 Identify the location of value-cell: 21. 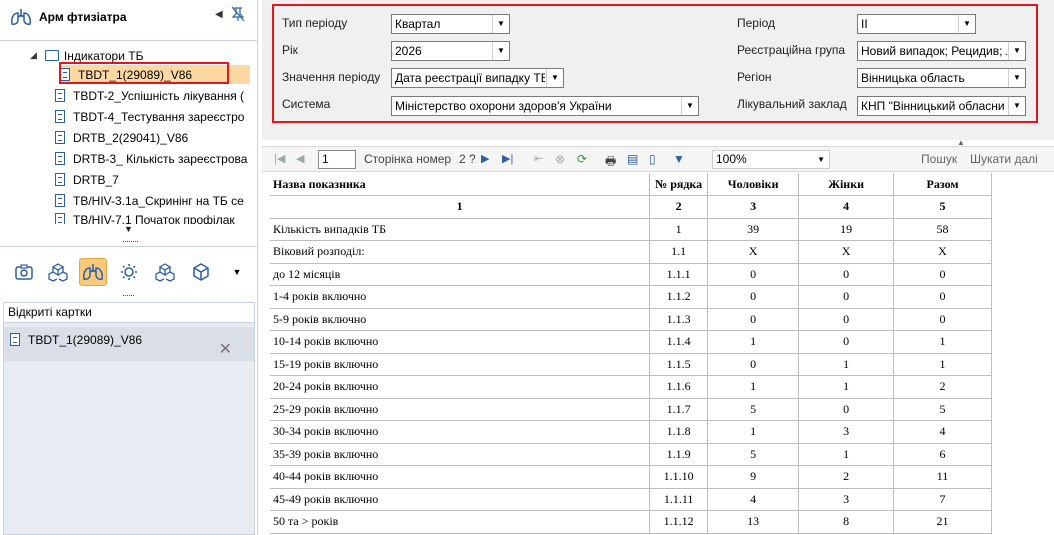
(942, 522).